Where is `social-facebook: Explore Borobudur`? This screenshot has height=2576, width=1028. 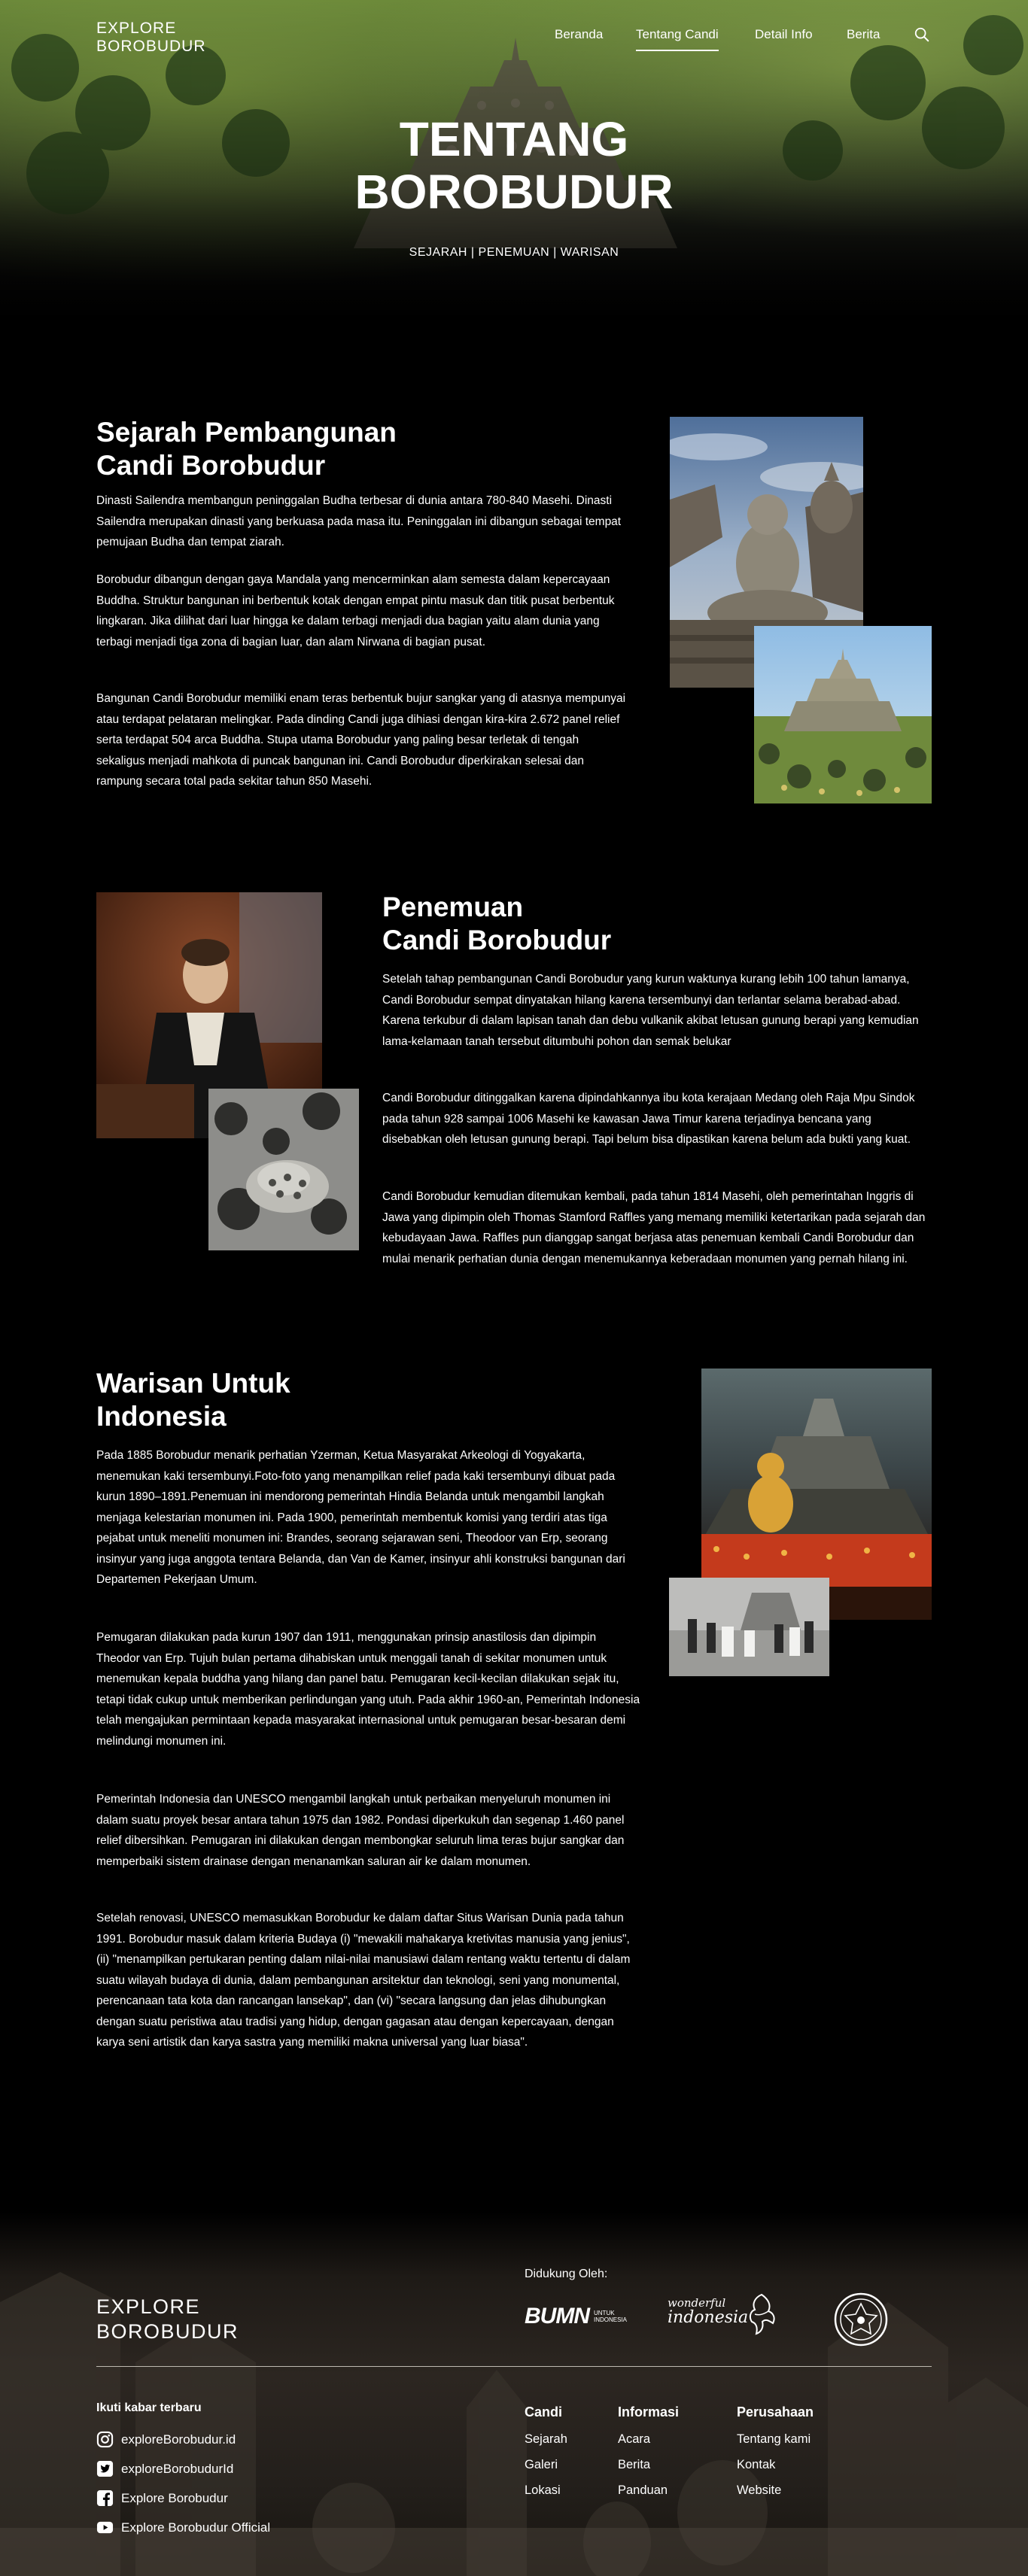 social-facebook: Explore Borobudur is located at coordinates (162, 2498).